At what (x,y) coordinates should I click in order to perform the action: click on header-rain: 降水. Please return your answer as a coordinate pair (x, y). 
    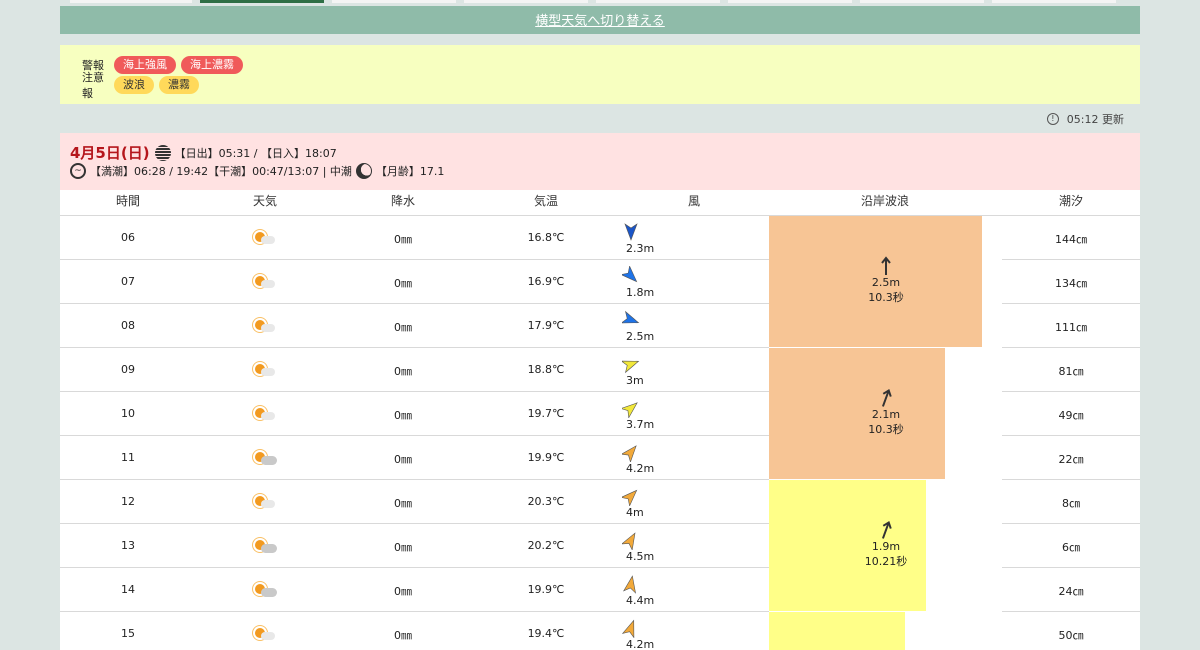
    Looking at the image, I should click on (402, 201).